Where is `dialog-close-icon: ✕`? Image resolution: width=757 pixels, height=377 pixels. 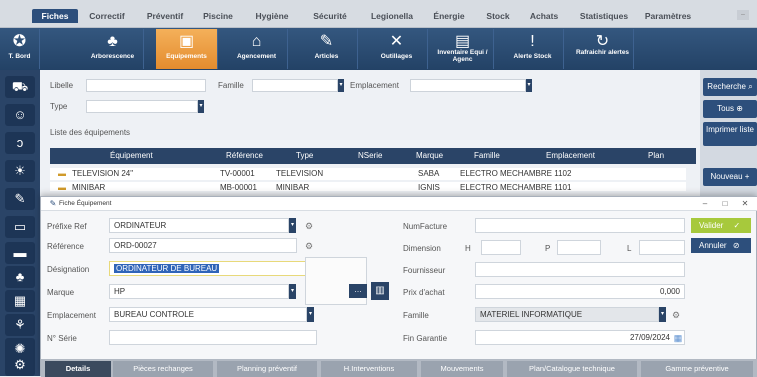
dialog-close-icon: ✕ is located at coordinates (745, 204).